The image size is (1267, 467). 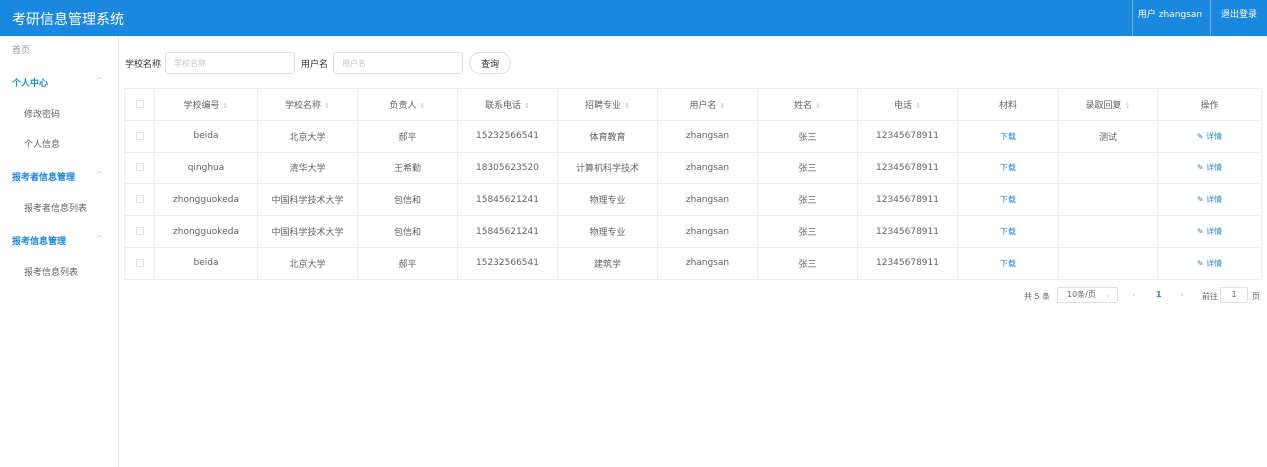 I want to click on sidebar-item-application-list: 报考信息列表, so click(x=51, y=271).